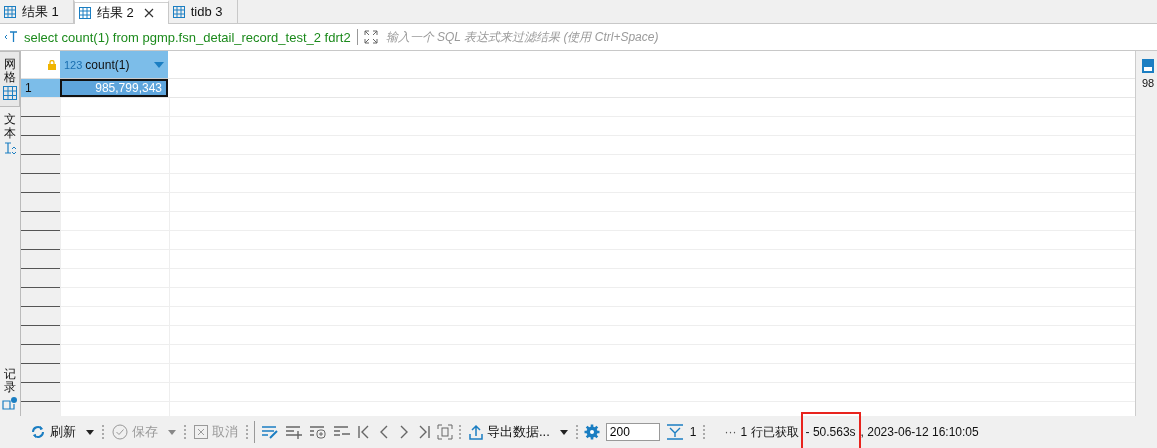 Image resolution: width=1157 pixels, height=448 pixels. What do you see at coordinates (1148, 66) in the screenshot?
I see `panel-icon` at bounding box center [1148, 66].